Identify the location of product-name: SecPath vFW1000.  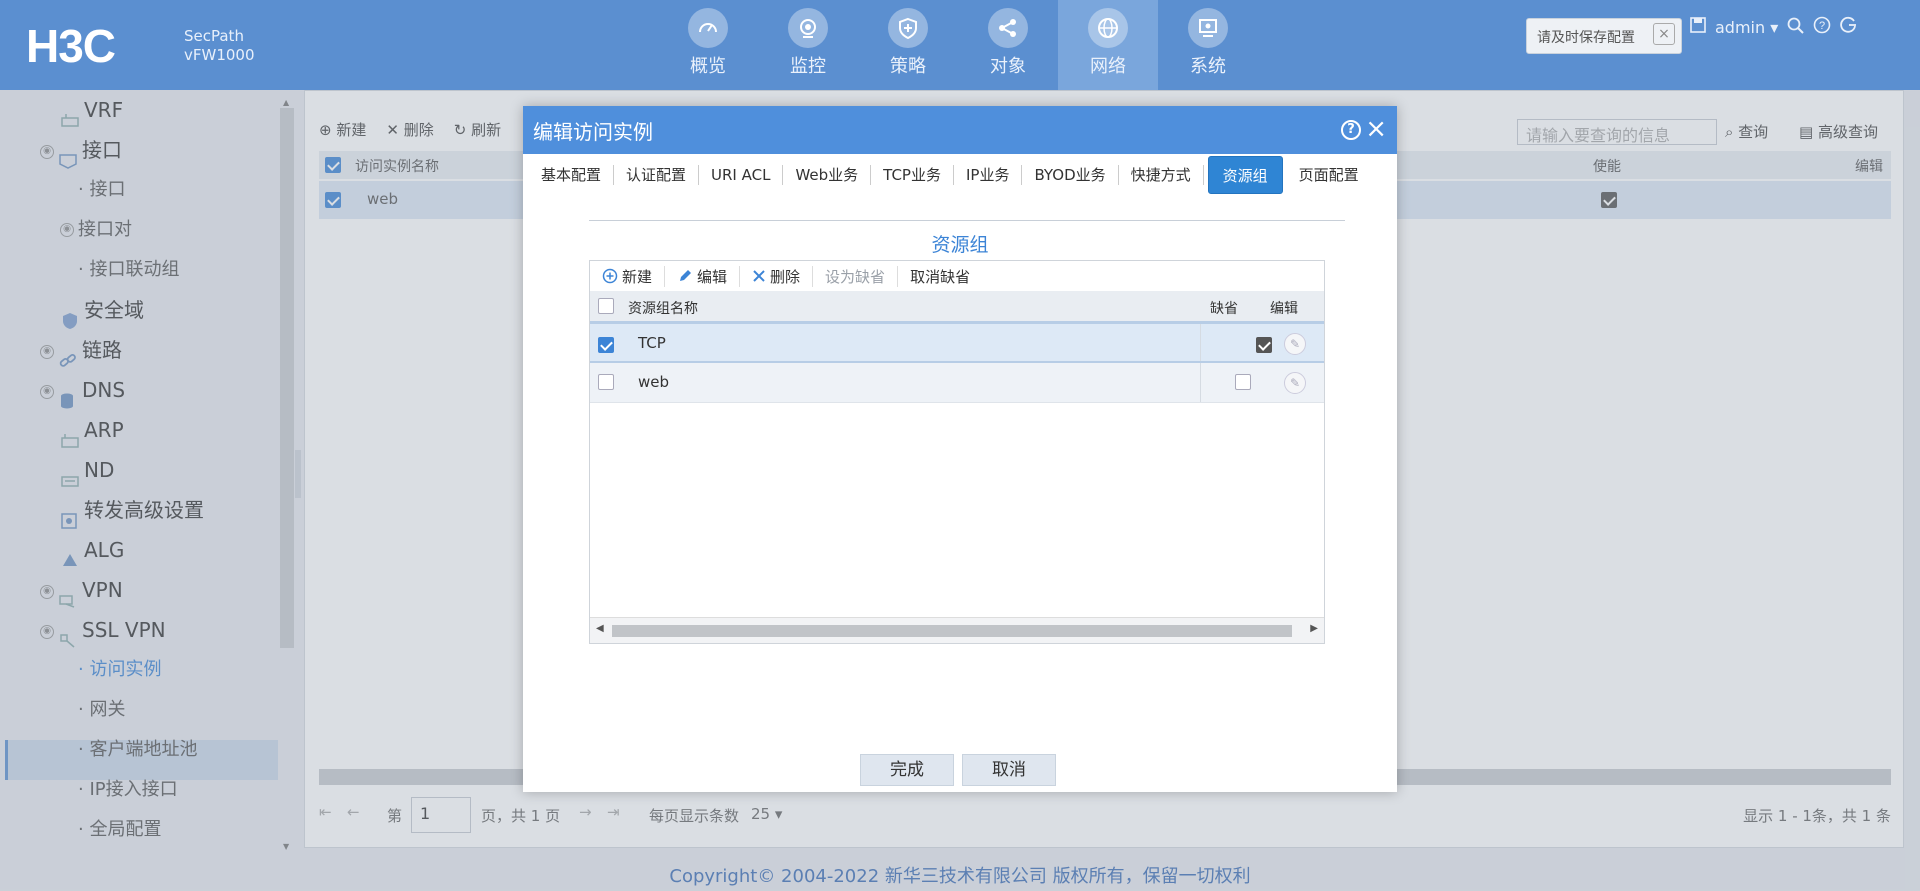
(219, 45).